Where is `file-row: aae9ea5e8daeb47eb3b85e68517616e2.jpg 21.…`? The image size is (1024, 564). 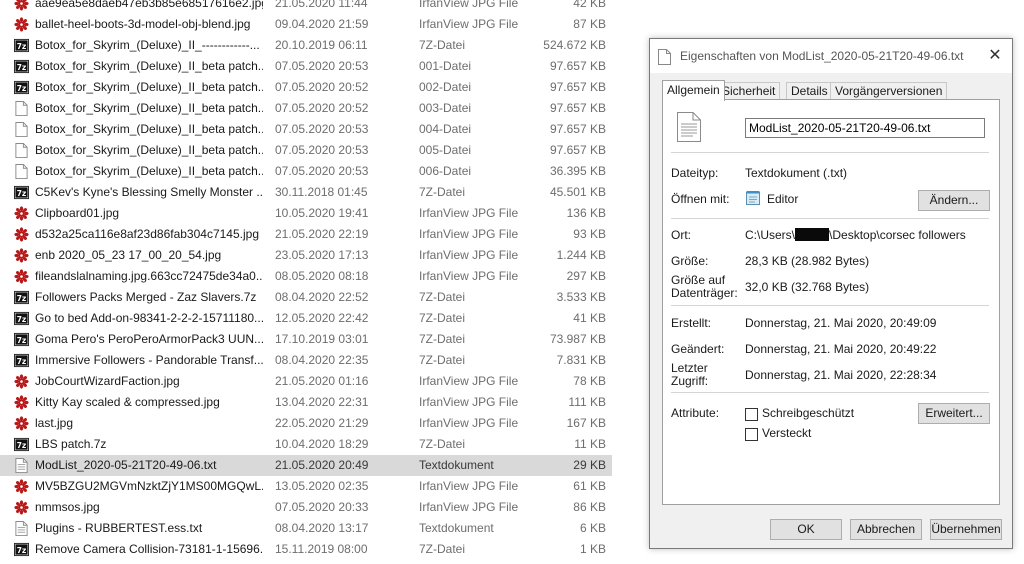
file-row: aae9ea5e8daeb47eb3b85e68517616e2.jpg 21.… is located at coordinates (306, 7).